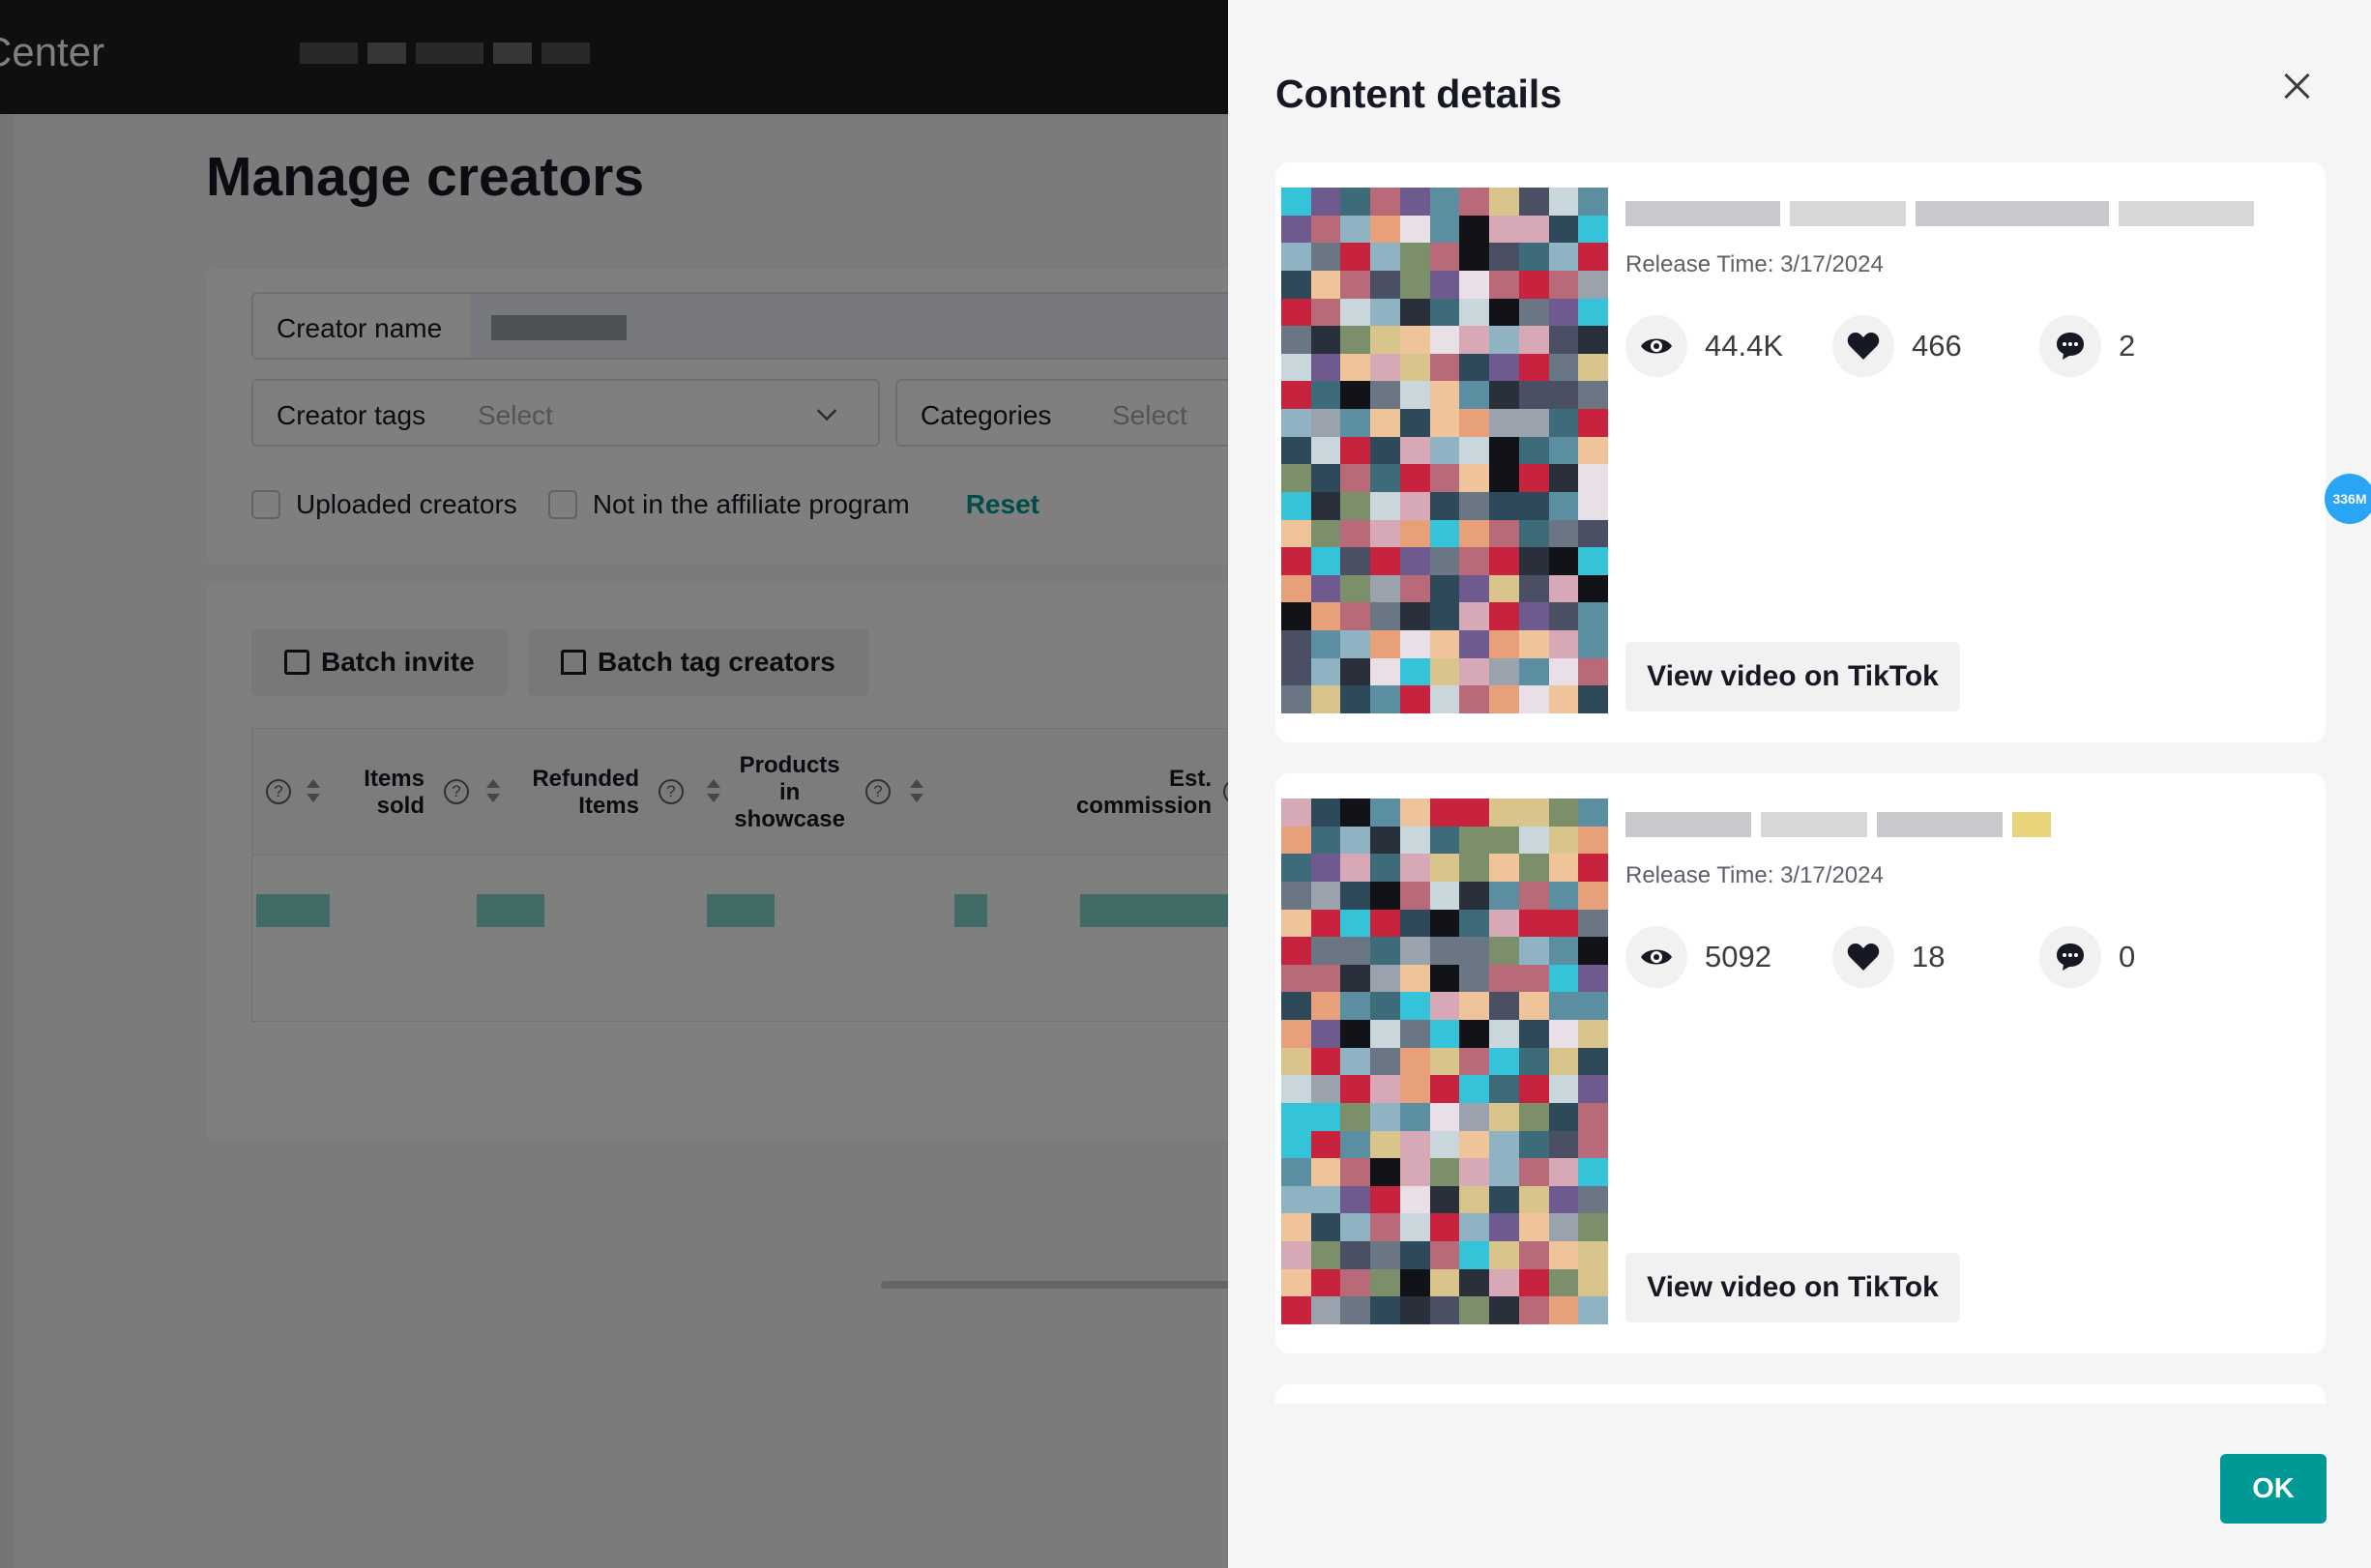 Image resolution: width=2371 pixels, height=1568 pixels. Describe the element at coordinates (1738, 956) in the screenshot. I see `views-count: 5092` at that location.